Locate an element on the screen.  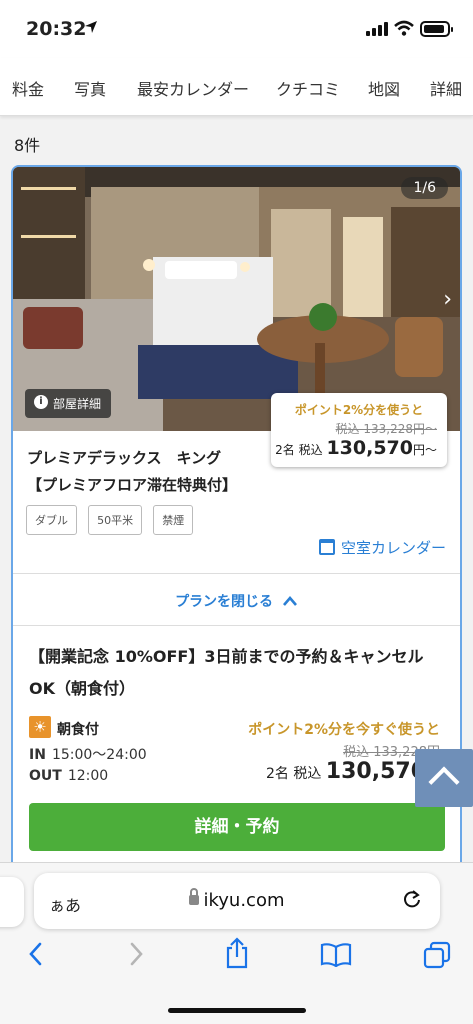
close-plans-button: プランを閉じる is located at coordinates (236, 601).